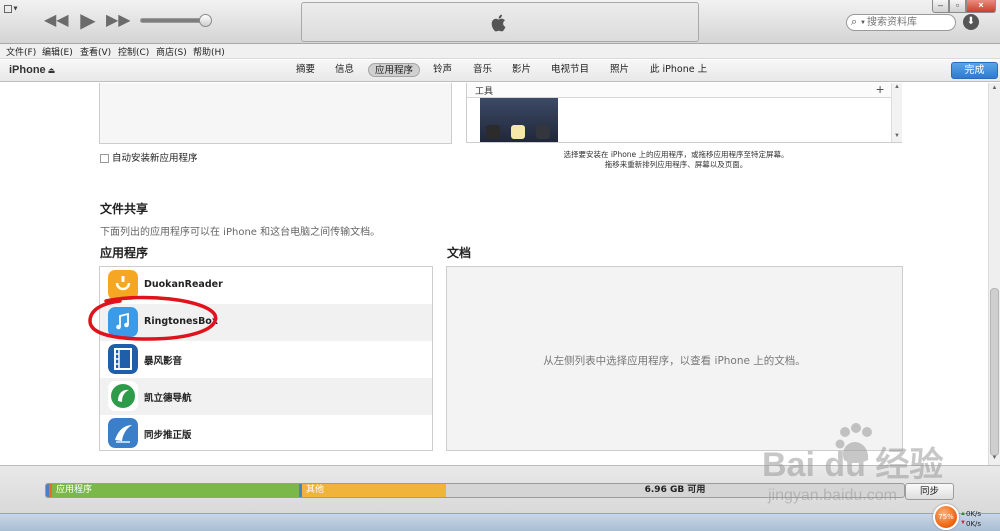 The image size is (1000, 531). Describe the element at coordinates (570, 70) in the screenshot. I see `tab-tv-shows: 电视节目` at that location.